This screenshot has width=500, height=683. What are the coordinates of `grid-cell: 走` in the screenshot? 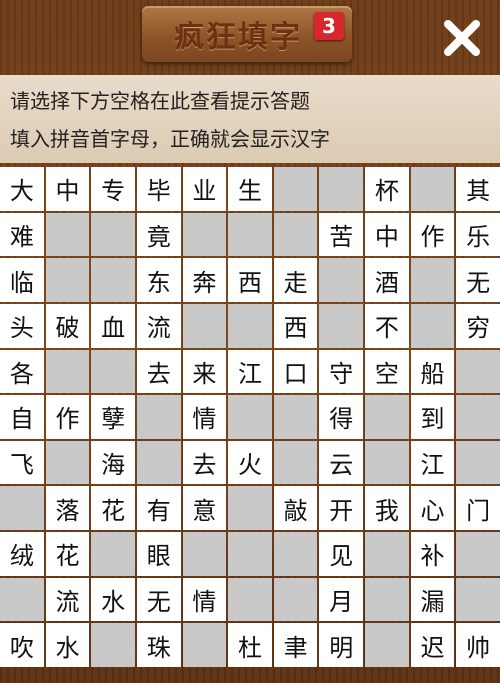 It's located at (295, 280).